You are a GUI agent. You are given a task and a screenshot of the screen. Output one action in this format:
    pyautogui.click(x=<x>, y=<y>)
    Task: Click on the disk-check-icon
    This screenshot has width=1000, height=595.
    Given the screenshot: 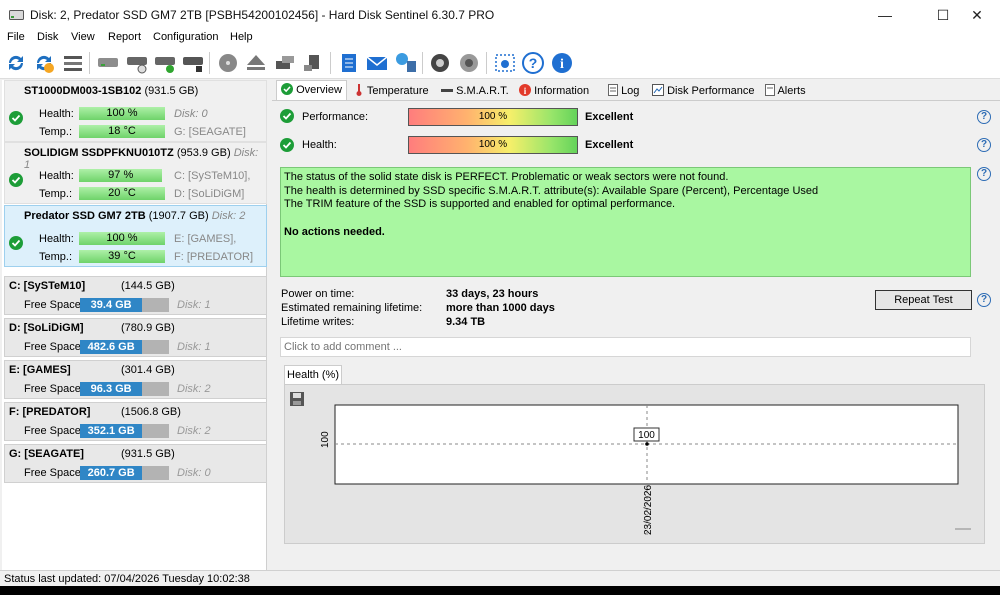 What is the action you would take?
    pyautogui.click(x=165, y=63)
    